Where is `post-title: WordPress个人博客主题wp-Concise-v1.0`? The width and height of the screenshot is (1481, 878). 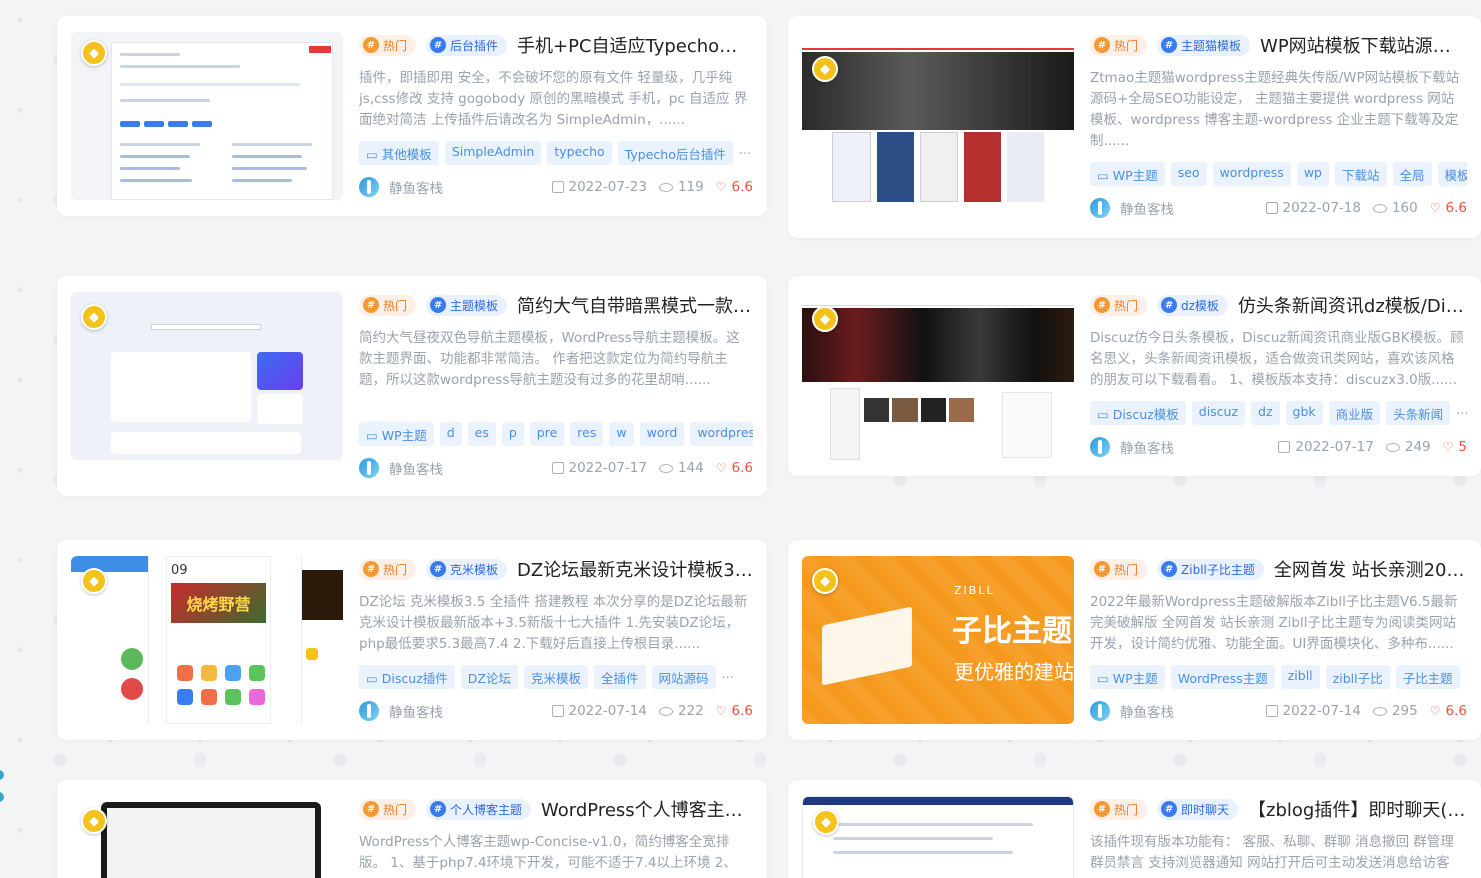
post-title: WordPress个人博客主题wp-Concise-v1.0 is located at coordinates (647, 809).